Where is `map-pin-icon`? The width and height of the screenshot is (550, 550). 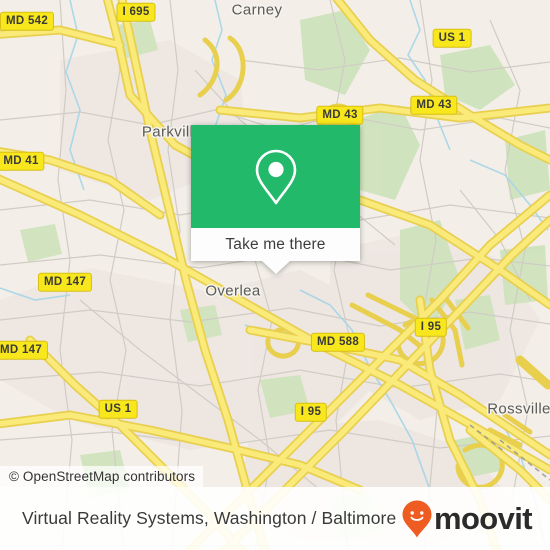 map-pin-icon is located at coordinates (275, 176).